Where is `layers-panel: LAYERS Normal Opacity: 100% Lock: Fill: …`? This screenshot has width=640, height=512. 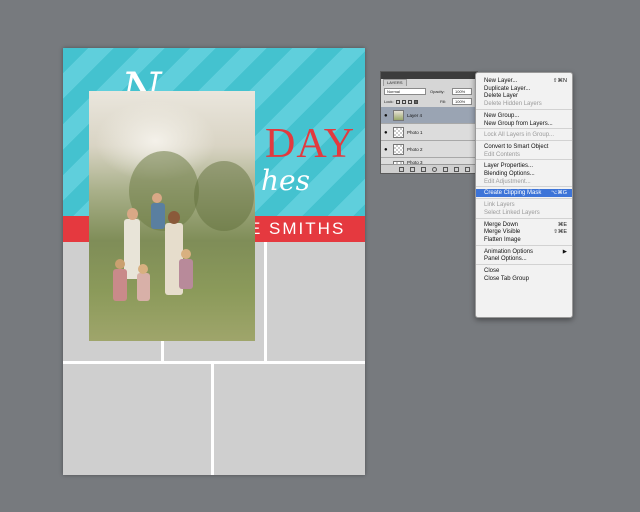 layers-panel: LAYERS Normal Opacity: 100% Lock: Fill: … is located at coordinates (429, 122).